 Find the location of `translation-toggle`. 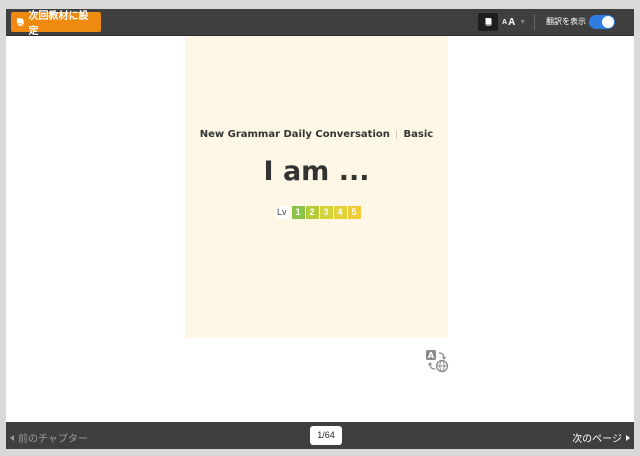

translation-toggle is located at coordinates (602, 22).